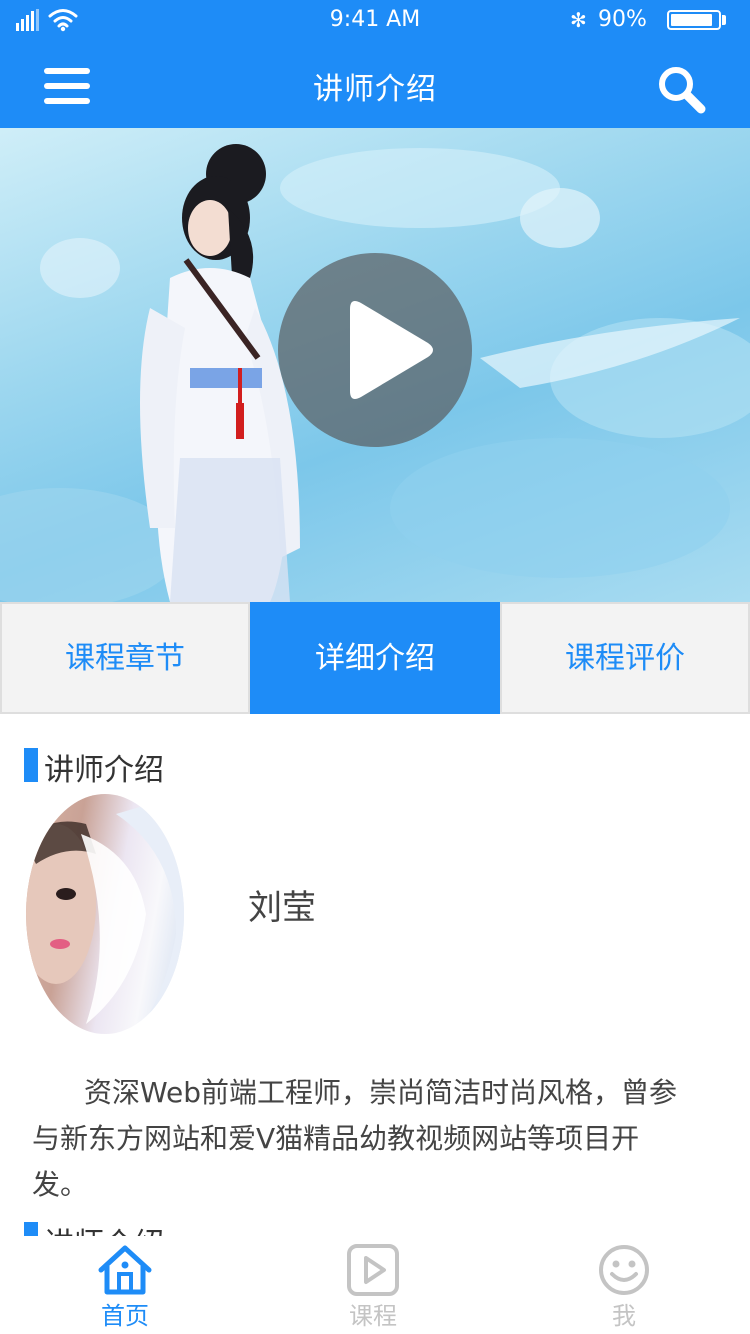 The height and width of the screenshot is (1334, 750). What do you see at coordinates (375, 1227) in the screenshot?
I see `next-section-clip: 讲师介绍` at bounding box center [375, 1227].